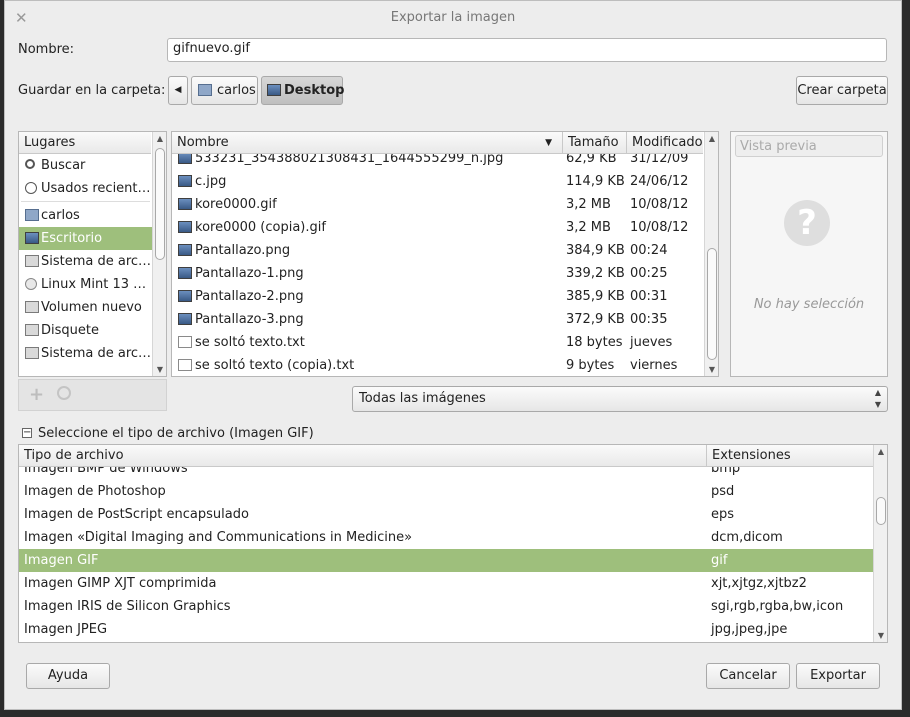 This screenshot has width=910, height=717. I want to click on search-icon, so click(30, 164).